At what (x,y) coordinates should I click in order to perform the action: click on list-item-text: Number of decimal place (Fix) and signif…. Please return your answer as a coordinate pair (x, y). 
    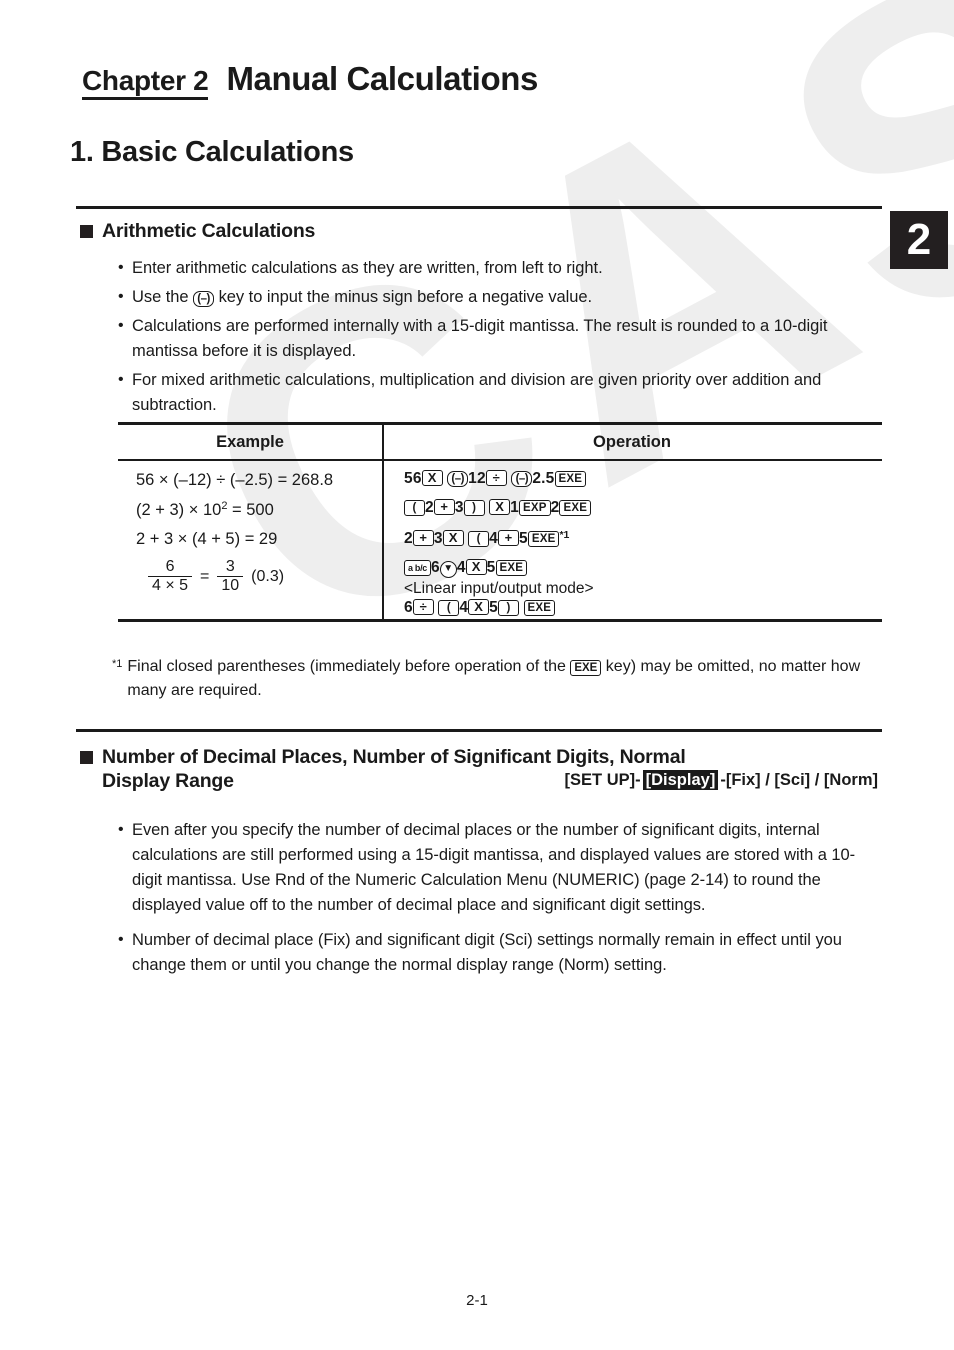
    Looking at the image, I should click on (487, 953).